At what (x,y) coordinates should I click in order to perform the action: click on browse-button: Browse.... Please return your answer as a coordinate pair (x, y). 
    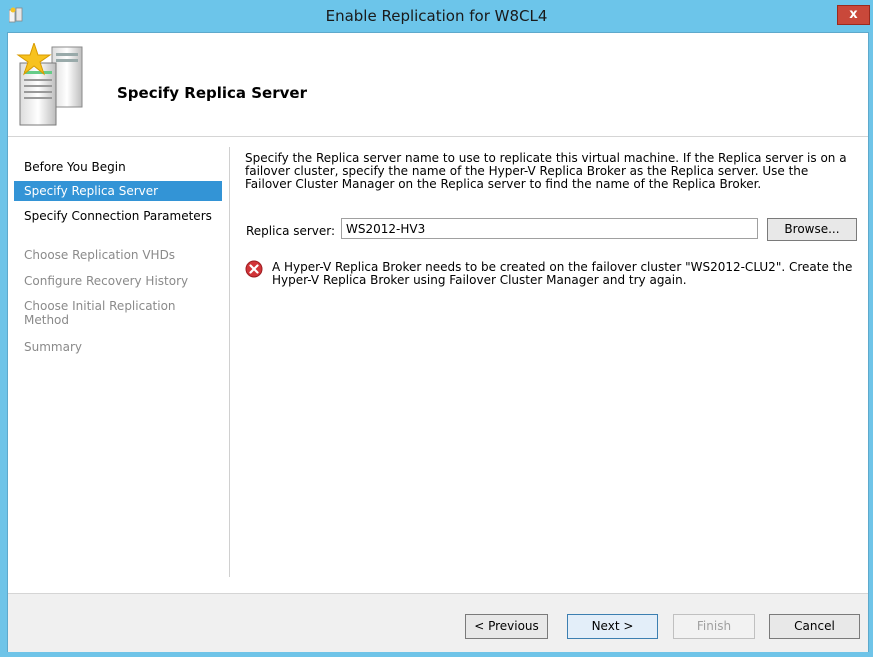
    Looking at the image, I should click on (812, 229).